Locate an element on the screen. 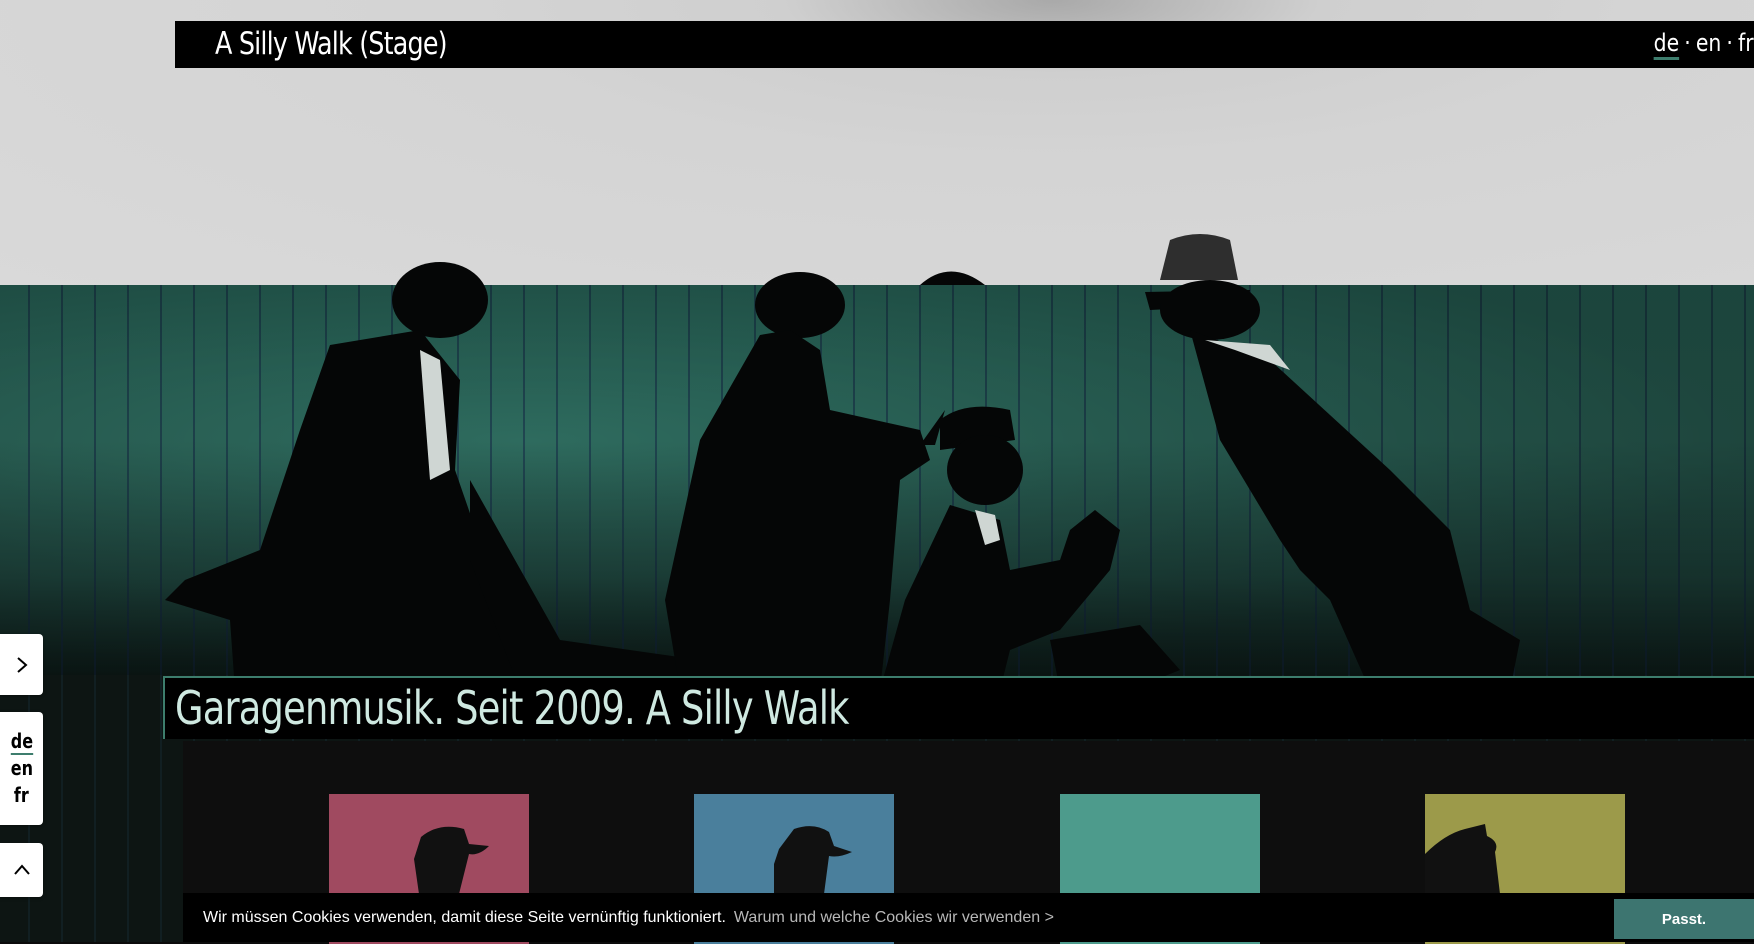 The width and height of the screenshot is (1754, 944). side-lang-fr: fr is located at coordinates (21, 795).